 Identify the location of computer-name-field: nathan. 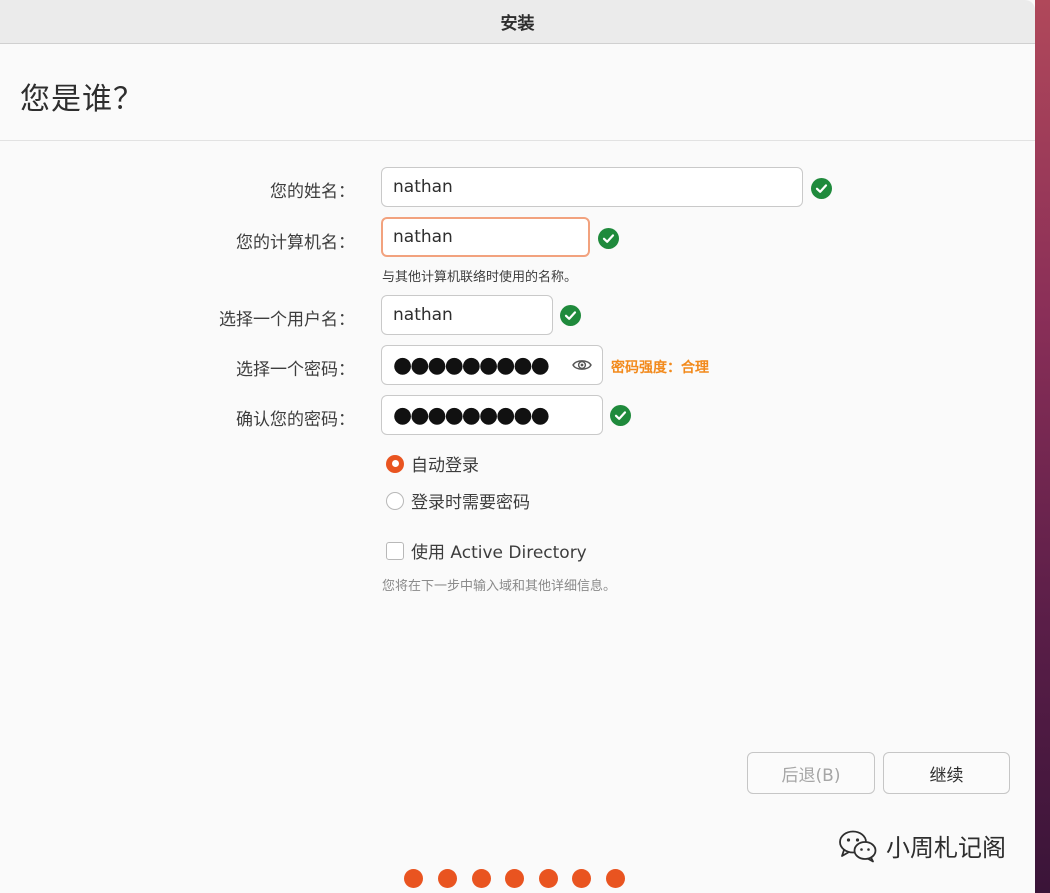
(485, 237).